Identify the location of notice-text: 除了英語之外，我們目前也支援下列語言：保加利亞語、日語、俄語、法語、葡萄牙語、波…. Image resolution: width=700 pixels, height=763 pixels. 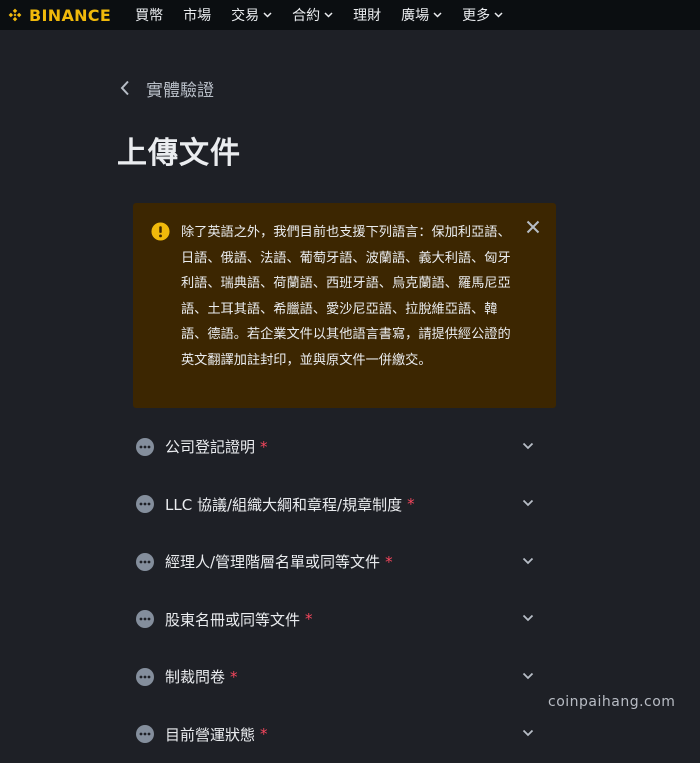
(348, 296).